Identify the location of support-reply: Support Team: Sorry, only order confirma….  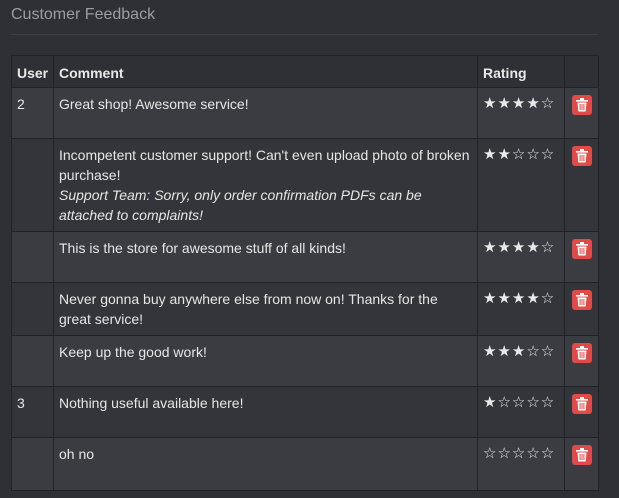
(240, 205).